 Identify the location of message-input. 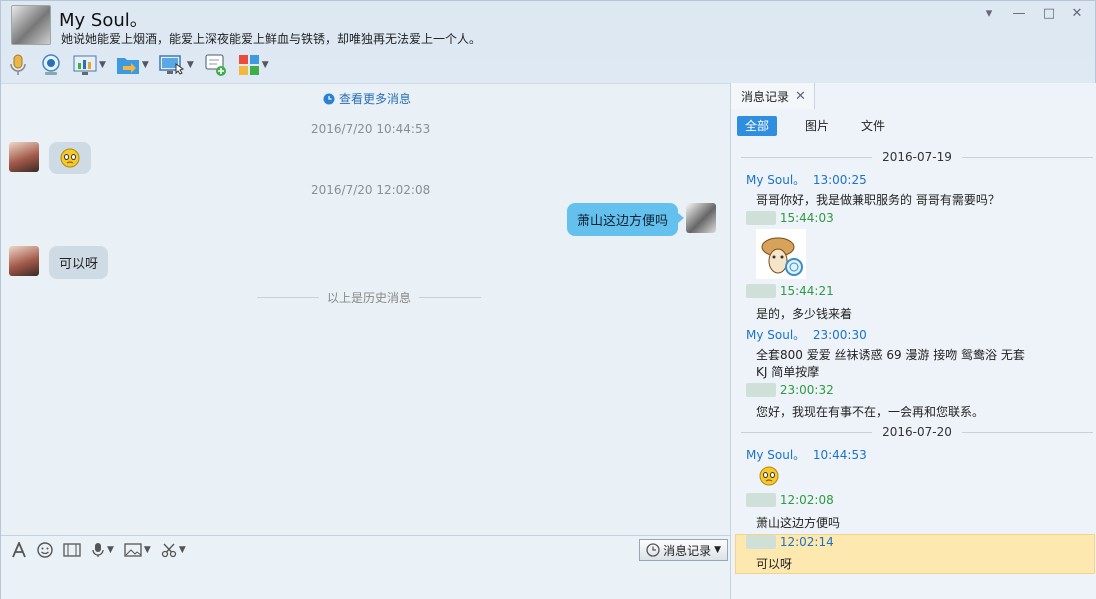
(365, 581).